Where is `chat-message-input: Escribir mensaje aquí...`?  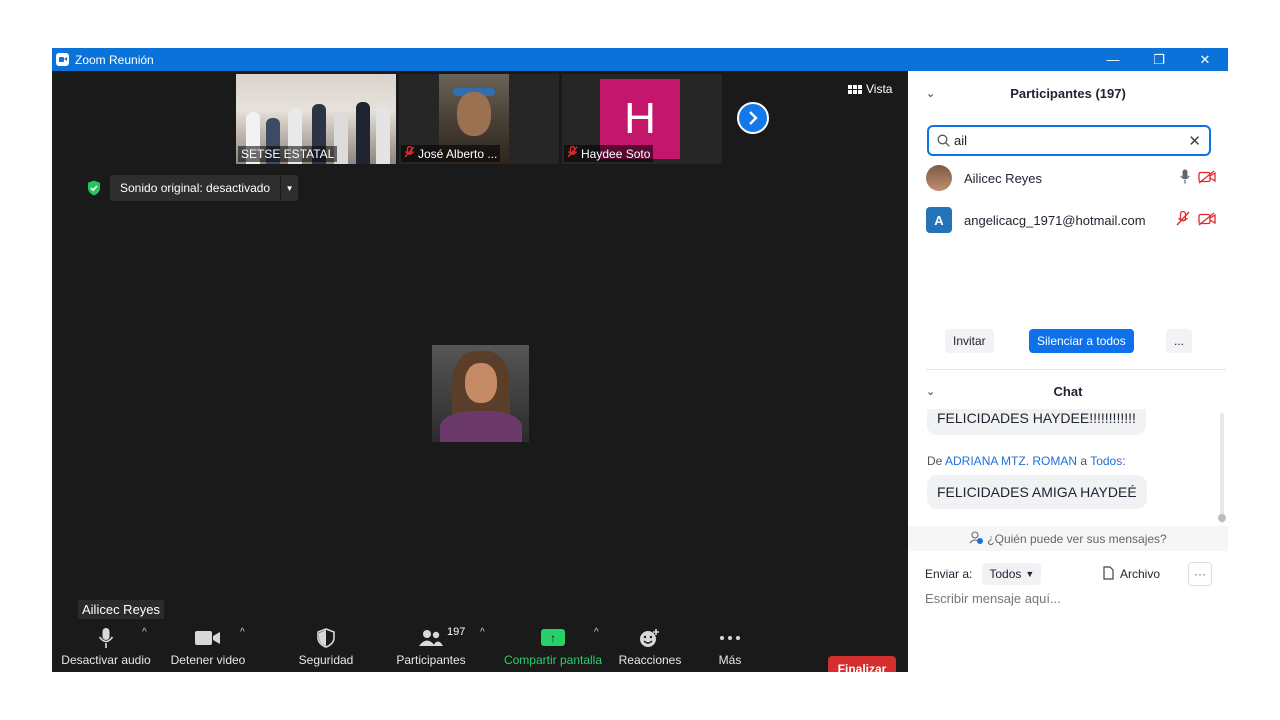
chat-message-input: Escribir mensaje aquí... is located at coordinates (993, 598).